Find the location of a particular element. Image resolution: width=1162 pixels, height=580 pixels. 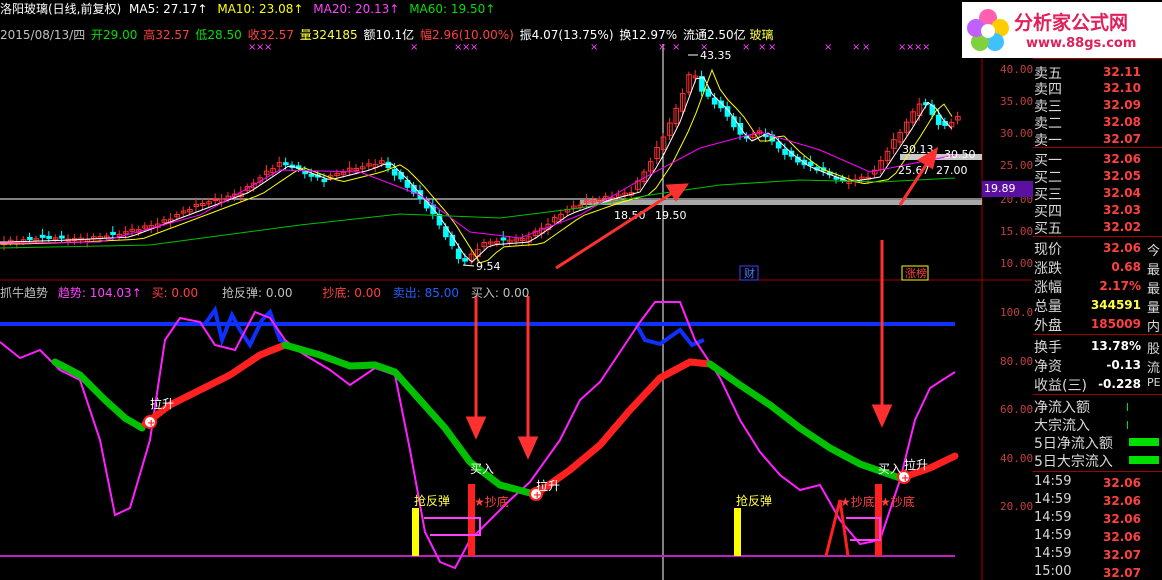

stat-value: 13.78% is located at coordinates (1116, 346).